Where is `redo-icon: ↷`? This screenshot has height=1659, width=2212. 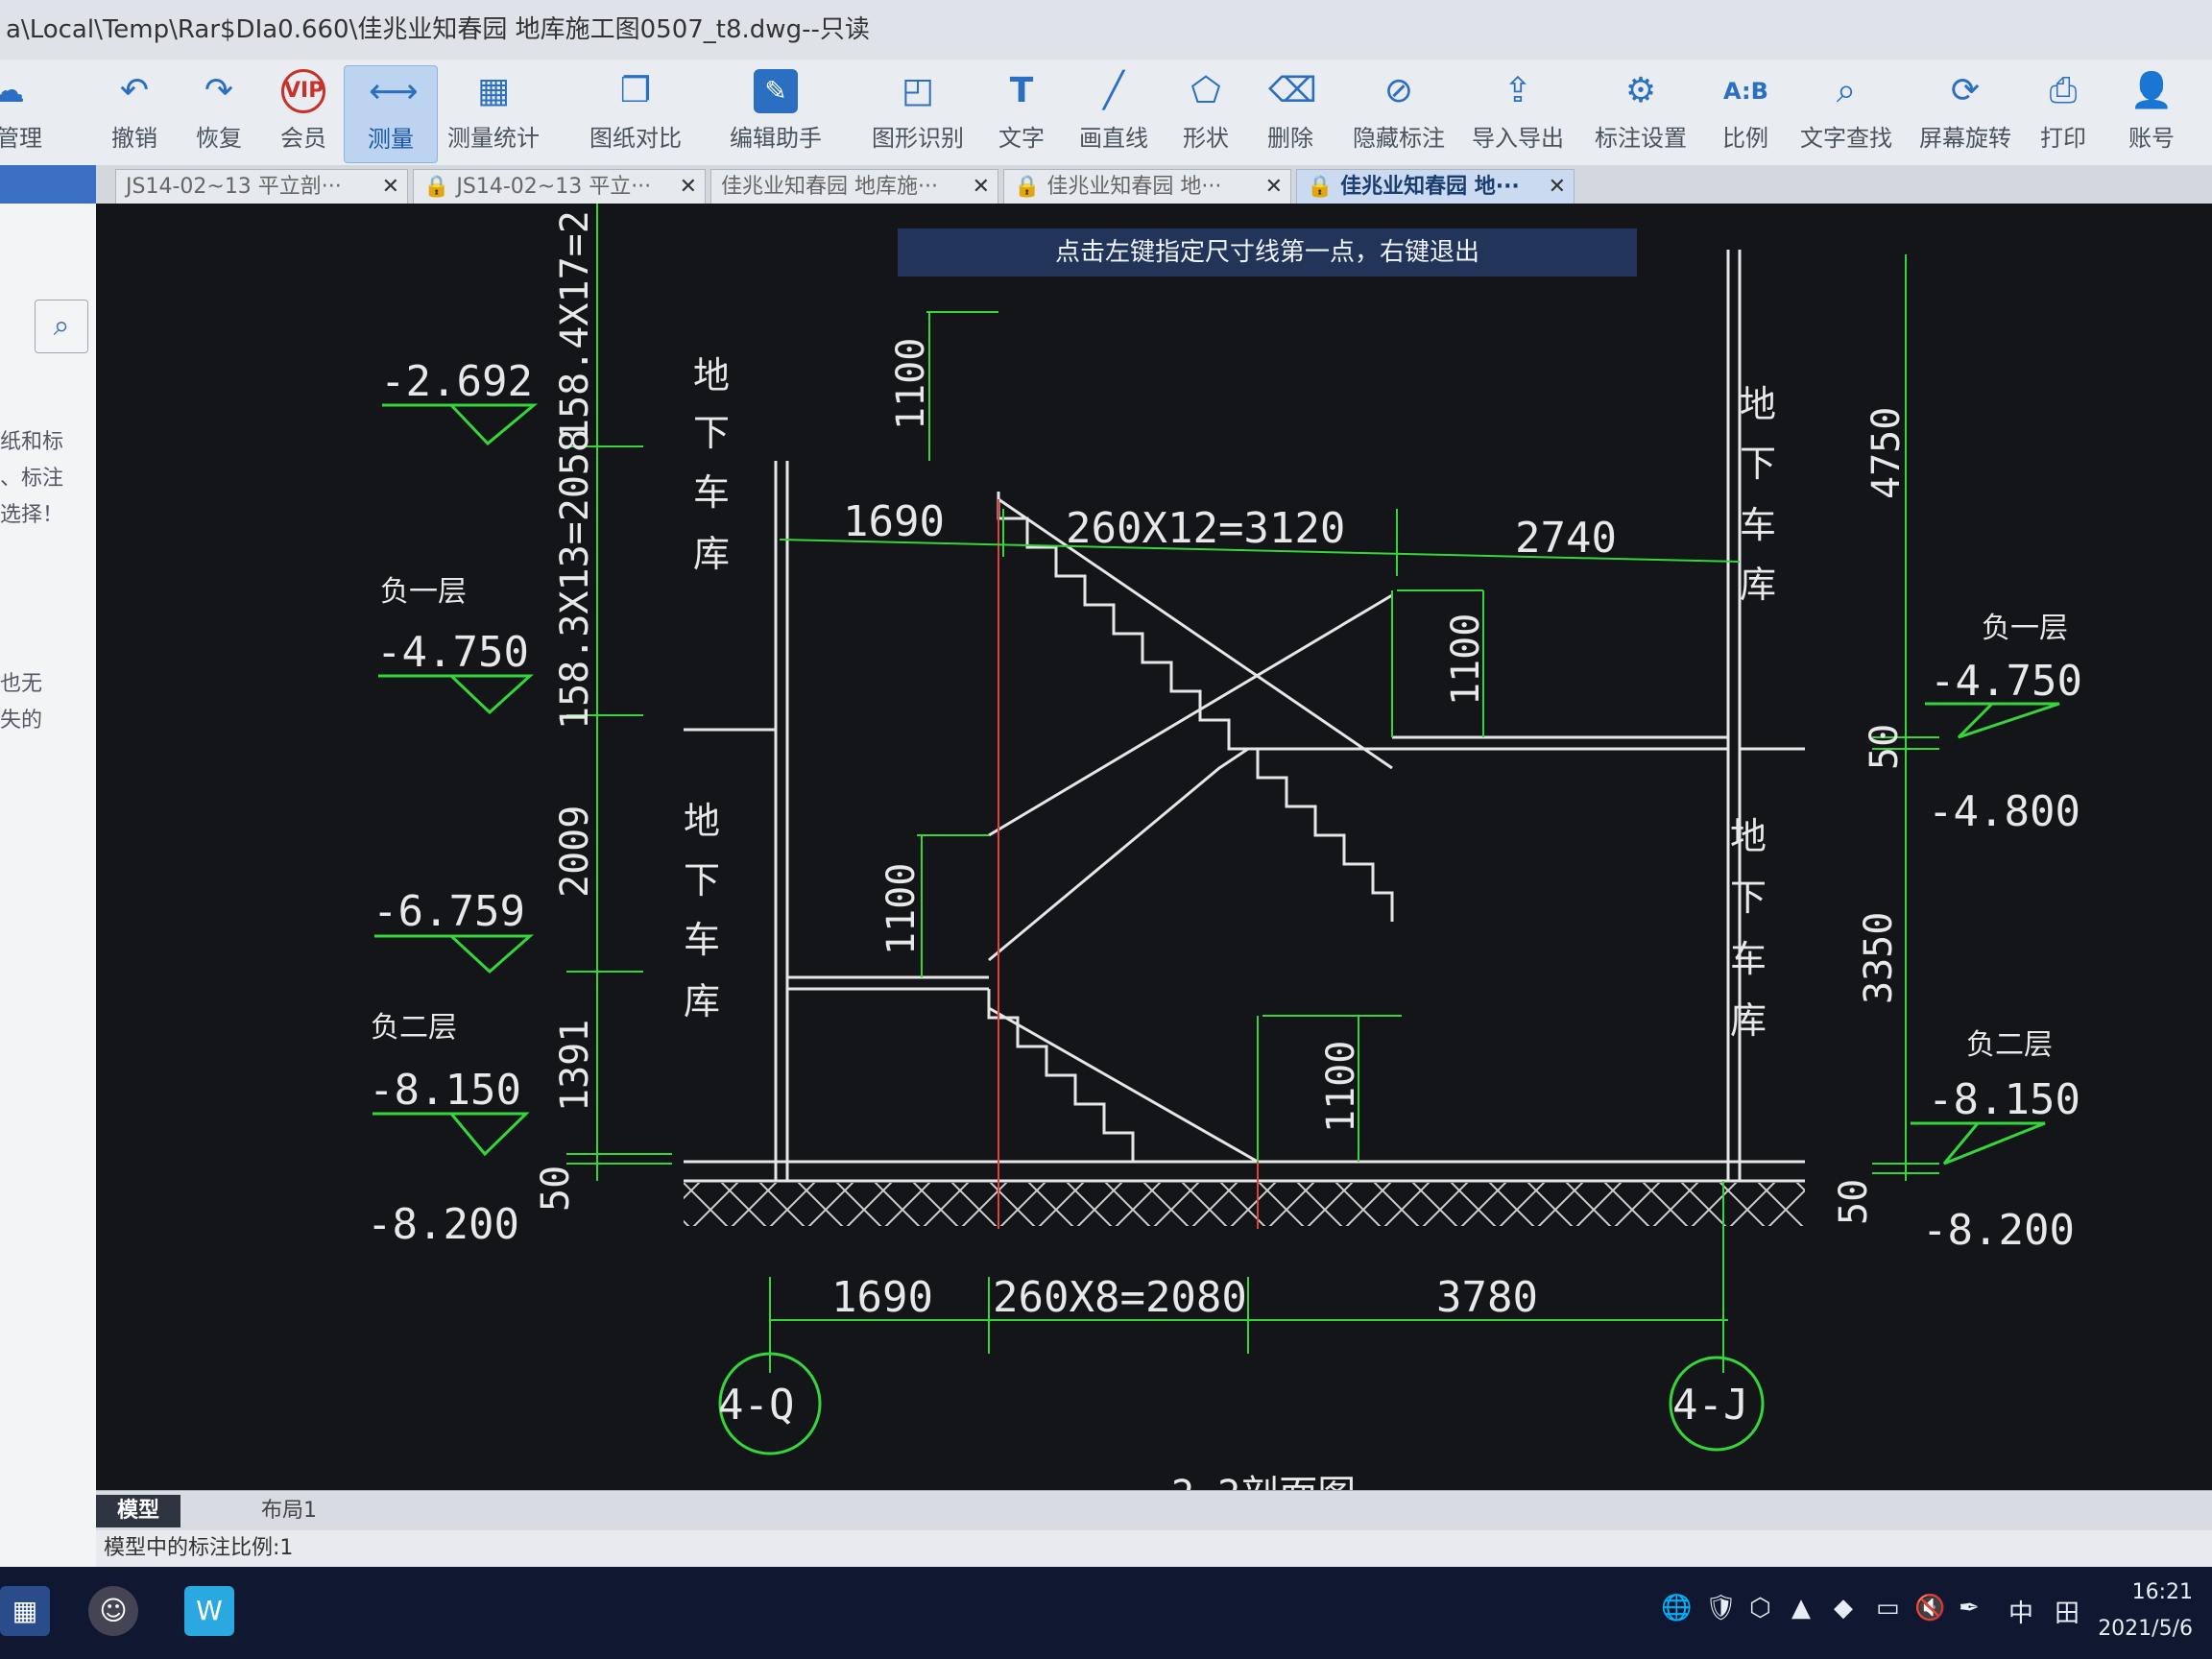 redo-icon: ↷ is located at coordinates (219, 90).